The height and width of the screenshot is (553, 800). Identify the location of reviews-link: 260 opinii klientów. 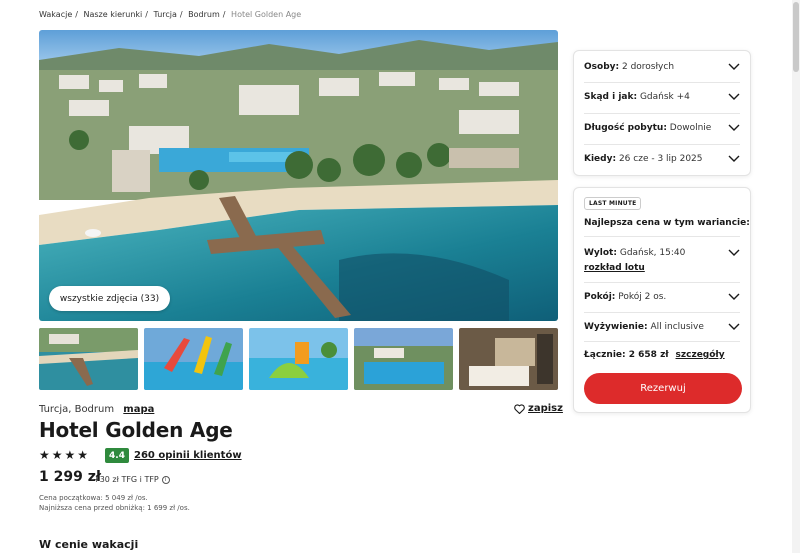
(188, 455).